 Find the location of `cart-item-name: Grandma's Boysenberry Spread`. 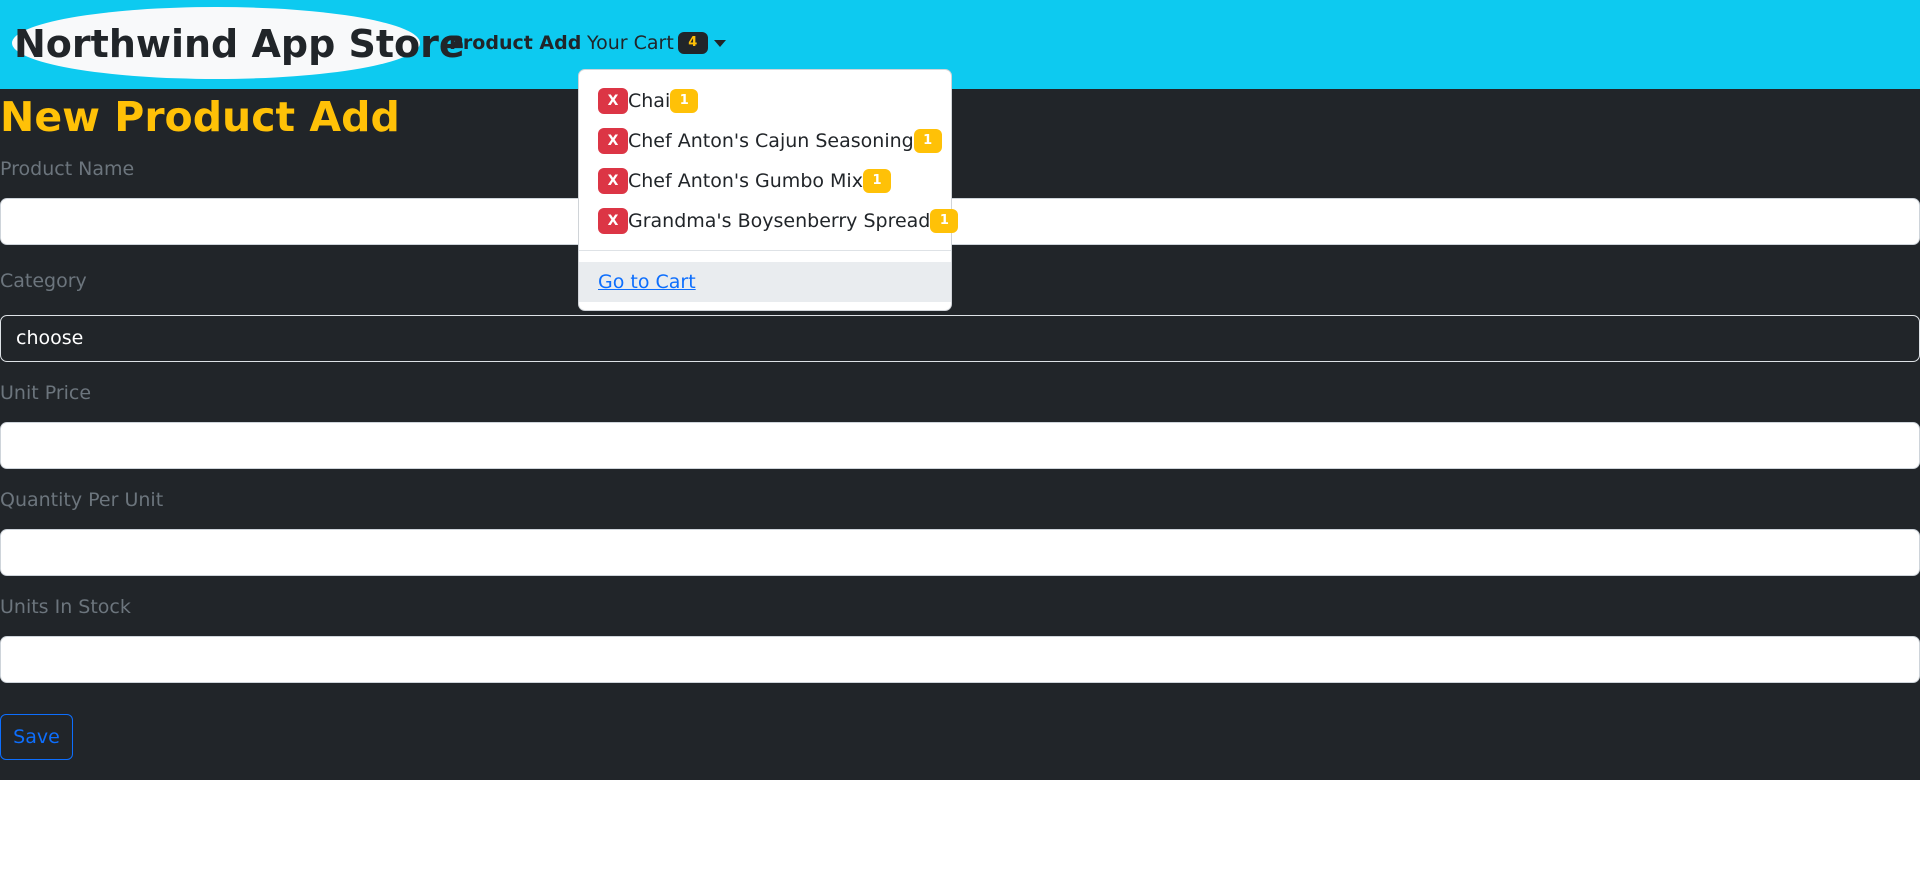

cart-item-name: Grandma's Boysenberry Spread is located at coordinates (779, 221).